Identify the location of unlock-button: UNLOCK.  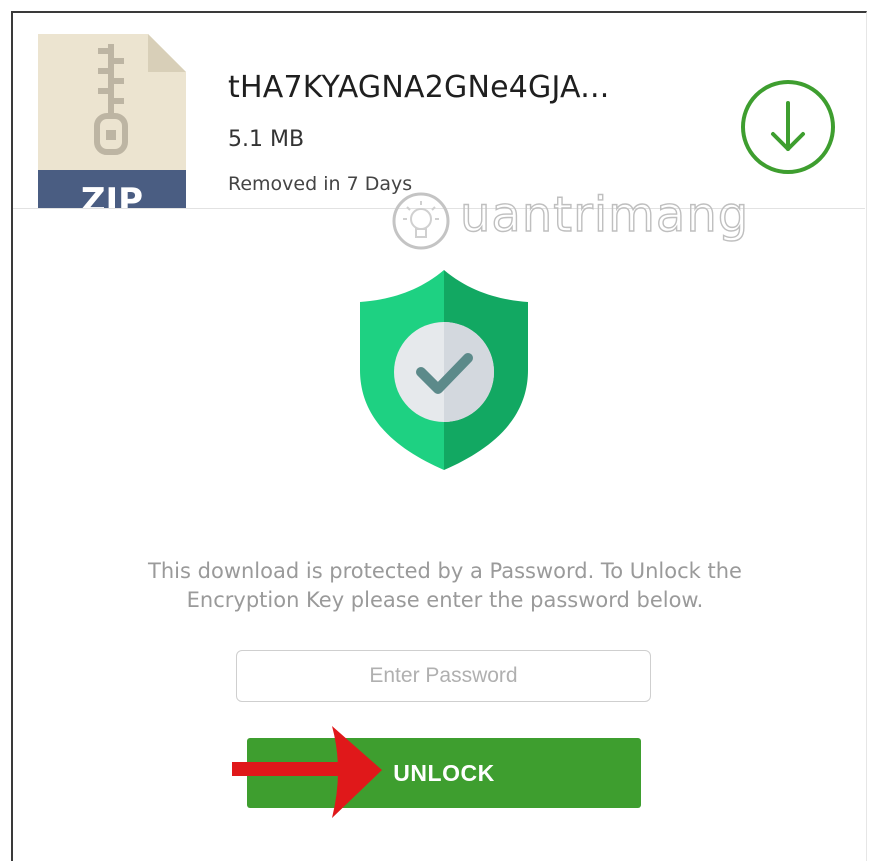
(444, 773).